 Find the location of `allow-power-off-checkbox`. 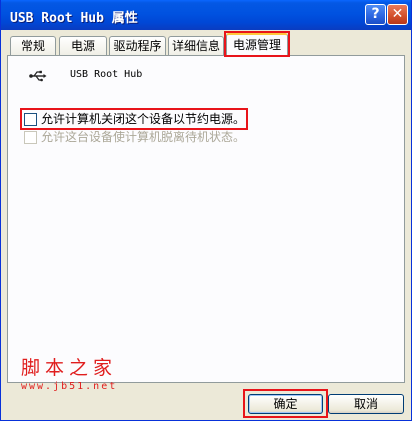

allow-power-off-checkbox is located at coordinates (30, 119).